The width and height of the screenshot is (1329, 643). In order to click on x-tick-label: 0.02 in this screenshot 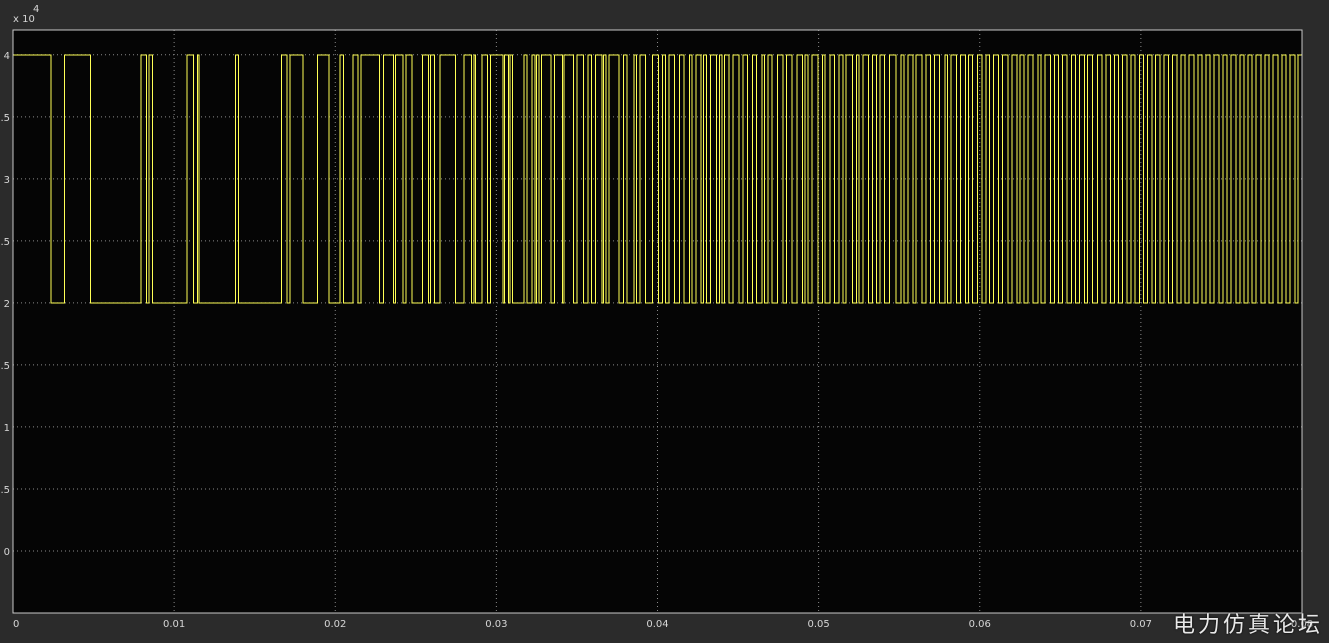, I will do `click(335, 624)`.